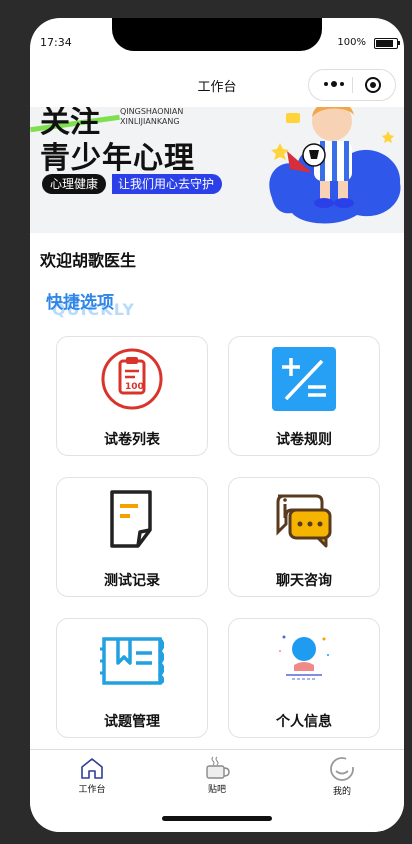  What do you see at coordinates (217, 86) in the screenshot?
I see `nav-bar: 工作台` at bounding box center [217, 86].